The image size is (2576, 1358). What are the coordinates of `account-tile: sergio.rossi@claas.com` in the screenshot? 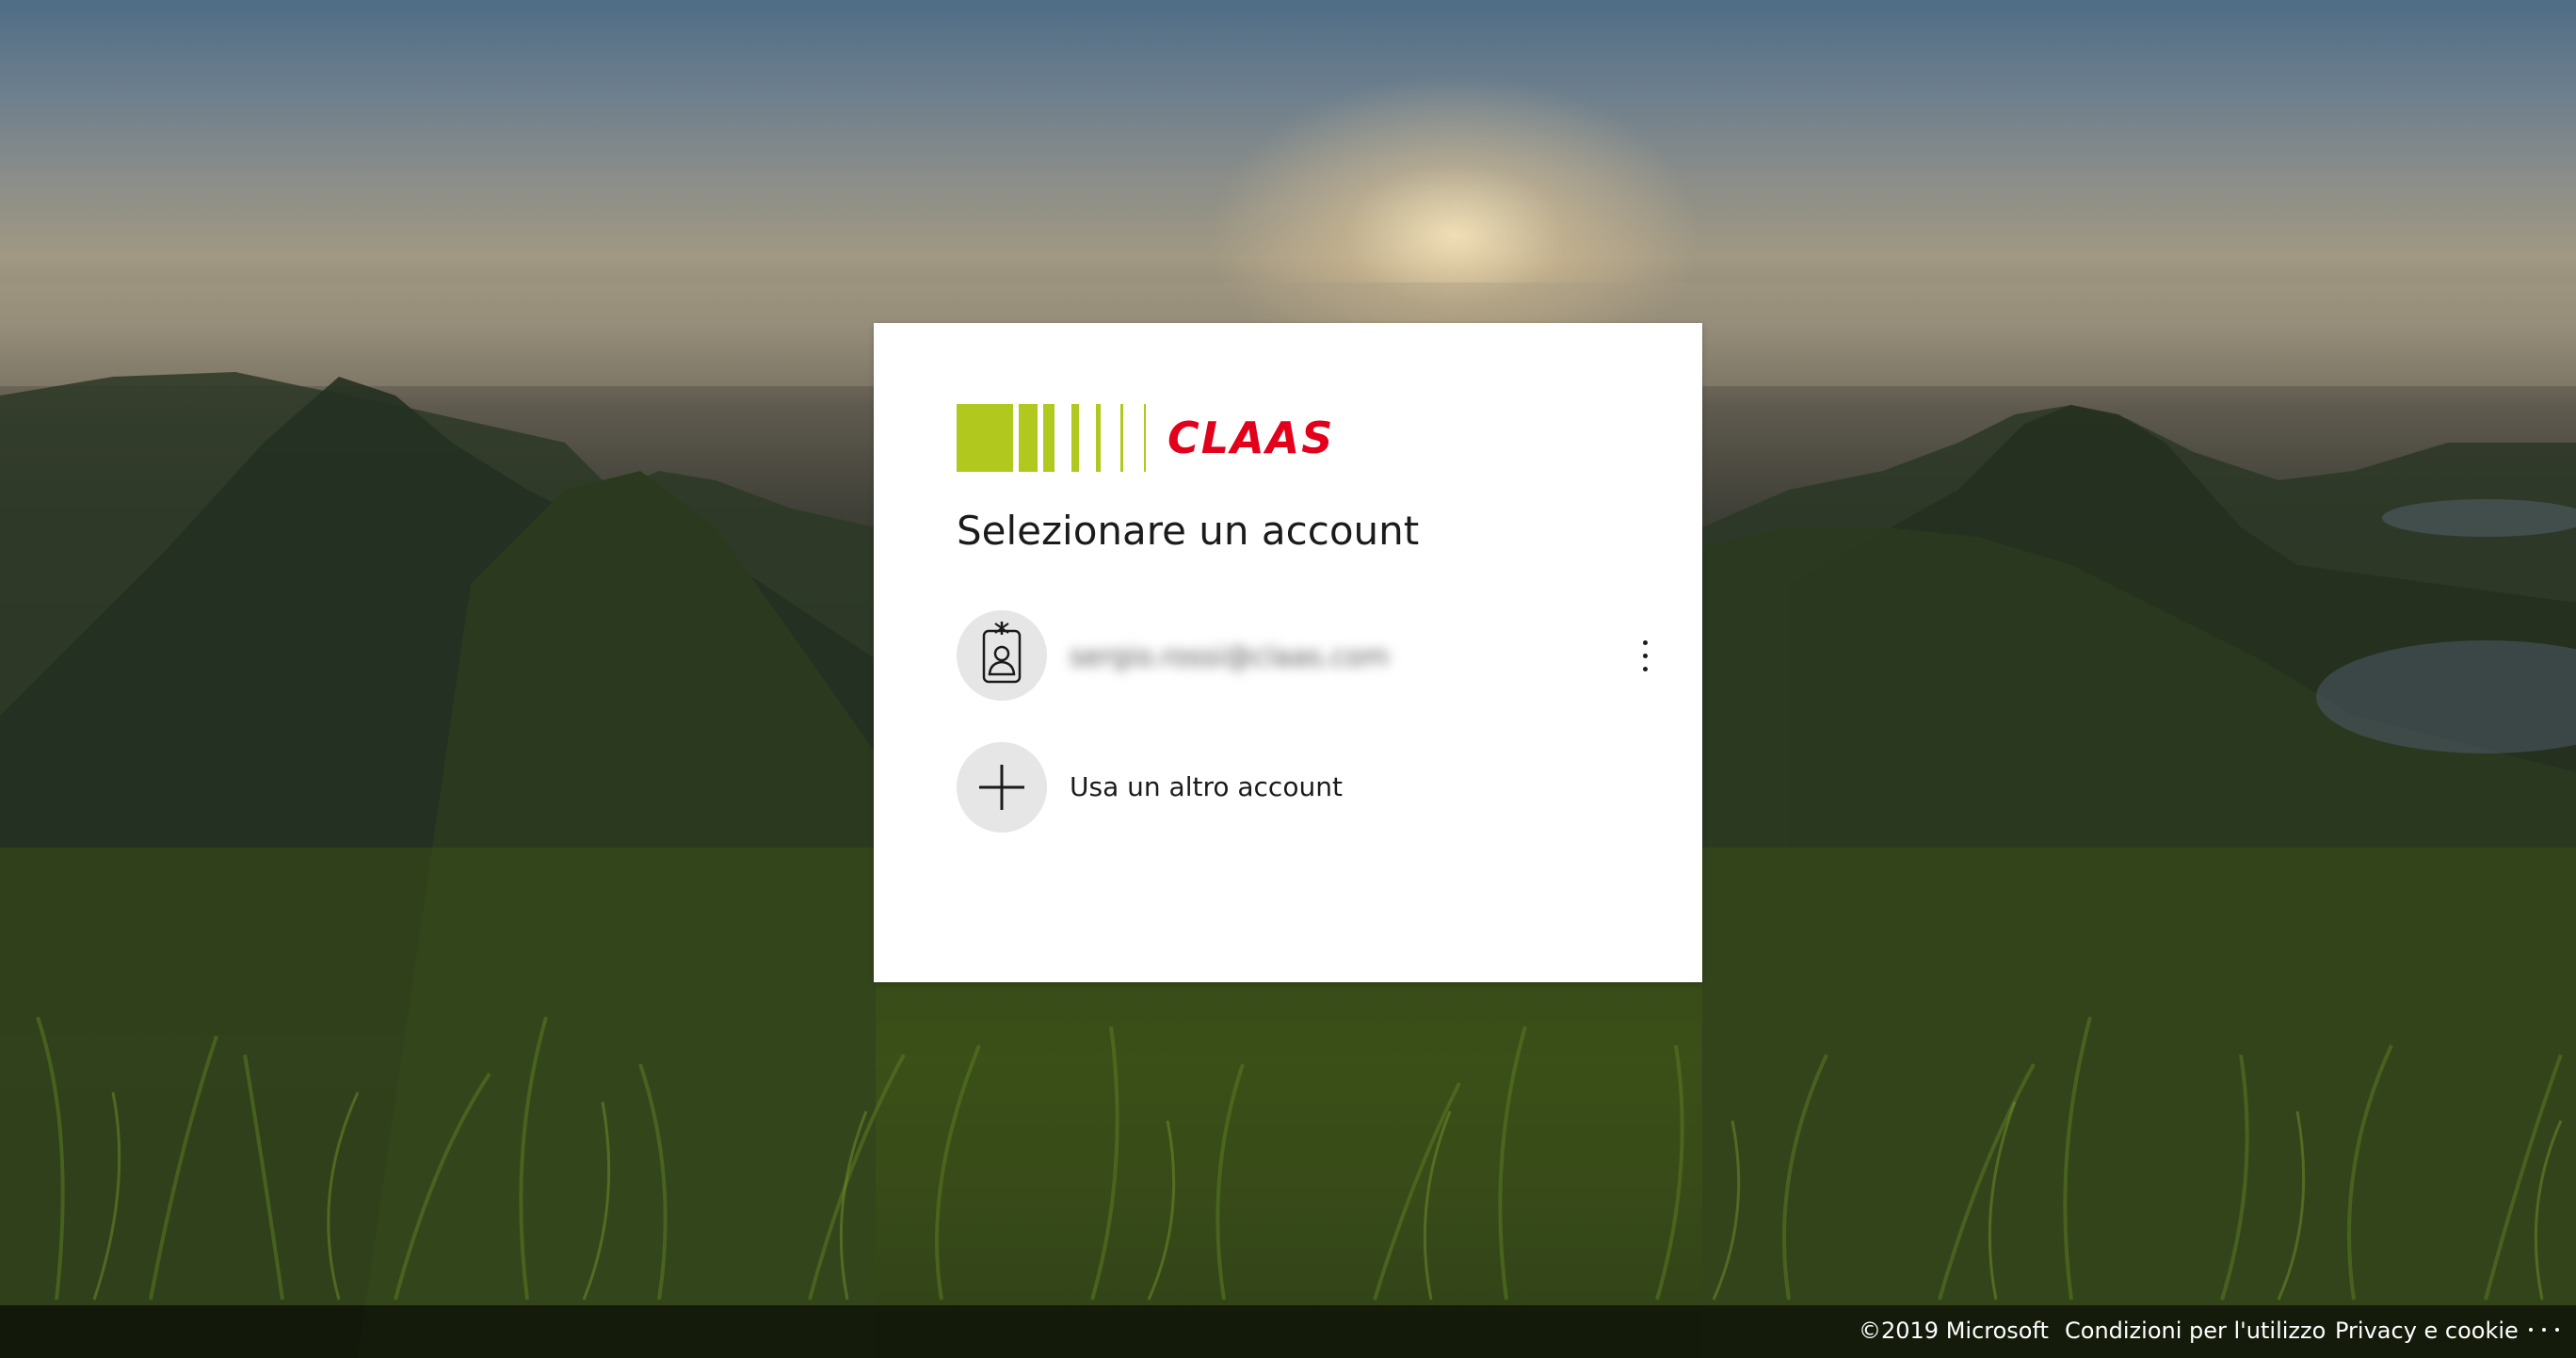 It's located at (1314, 655).